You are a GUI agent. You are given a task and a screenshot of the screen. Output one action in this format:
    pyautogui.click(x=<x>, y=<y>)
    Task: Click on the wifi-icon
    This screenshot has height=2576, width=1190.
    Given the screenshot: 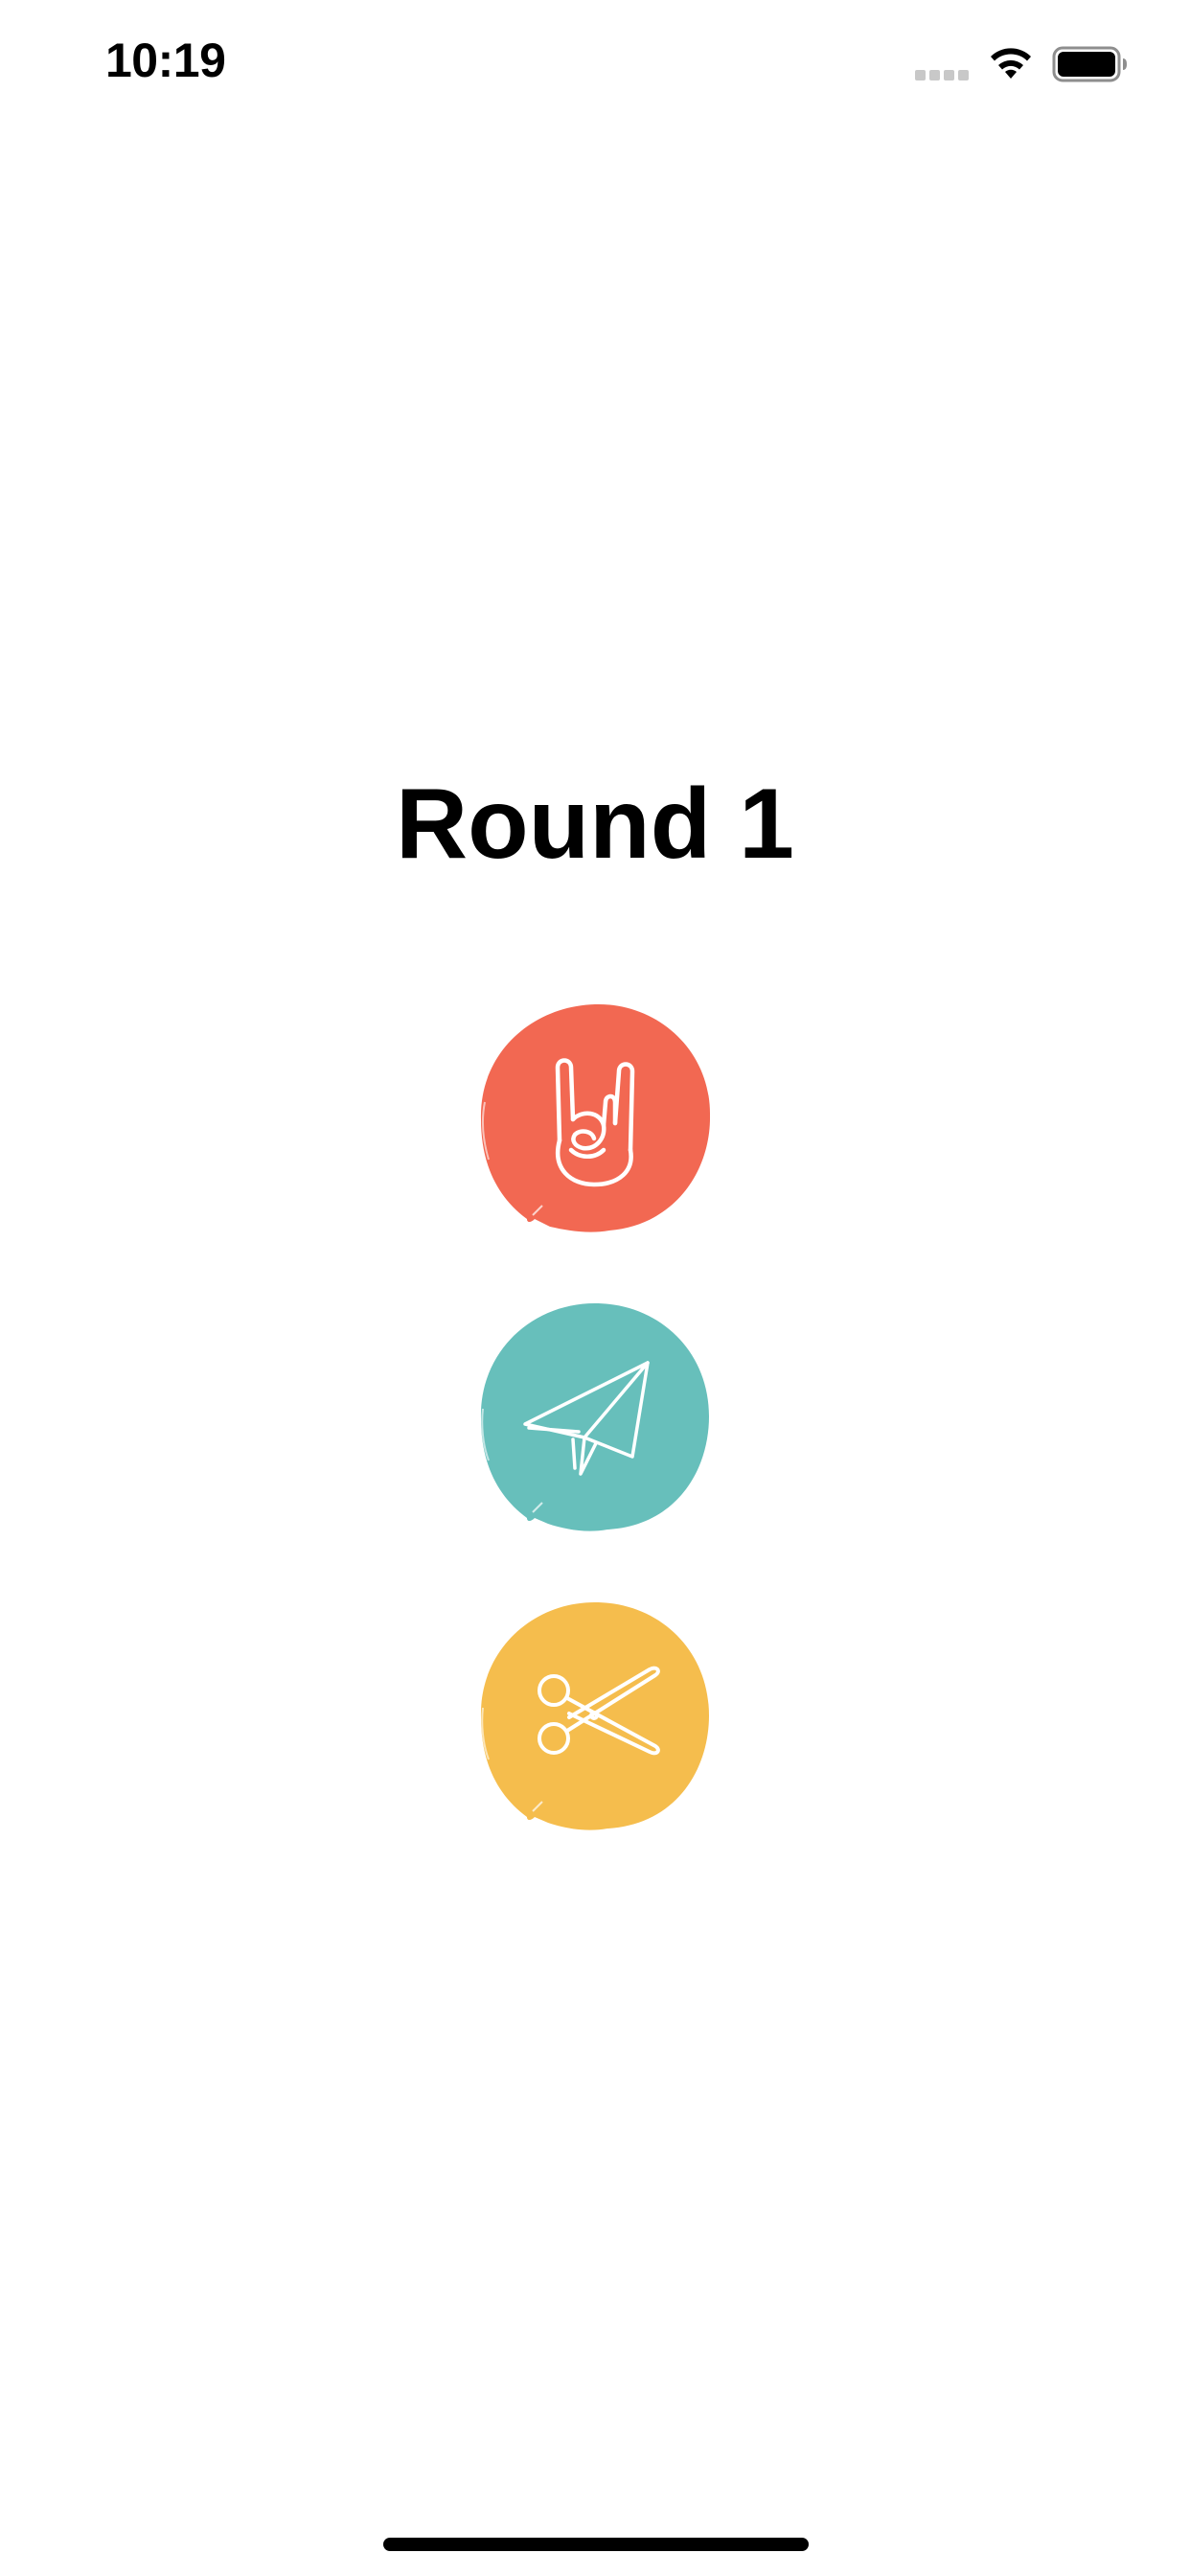 What is the action you would take?
    pyautogui.click(x=1011, y=63)
    